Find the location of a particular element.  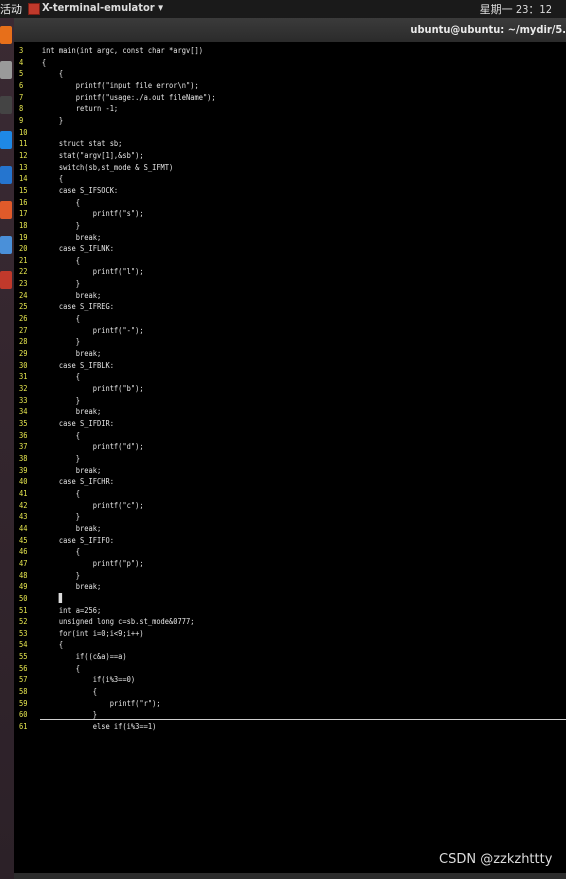

code-line: 46 { is located at coordinates (259, 552).